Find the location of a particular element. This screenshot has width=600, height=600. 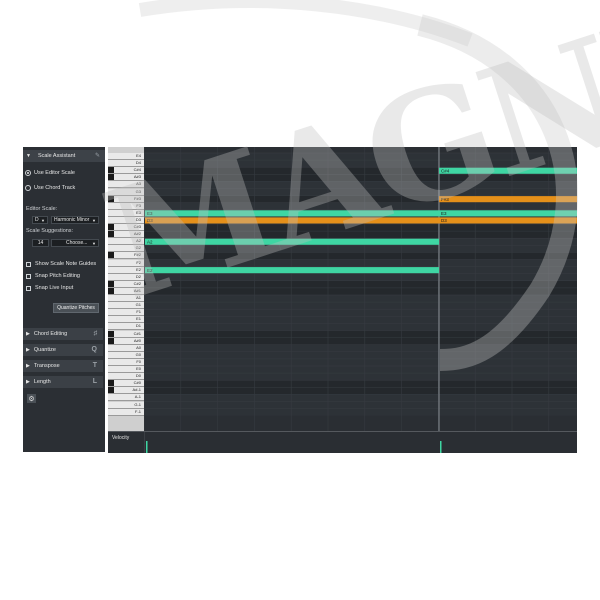

piano-key: G-1 is located at coordinates (126, 405).